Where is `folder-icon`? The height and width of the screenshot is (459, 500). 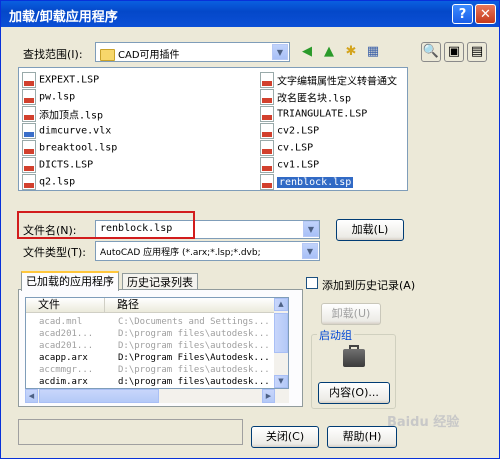 folder-icon is located at coordinates (107, 55).